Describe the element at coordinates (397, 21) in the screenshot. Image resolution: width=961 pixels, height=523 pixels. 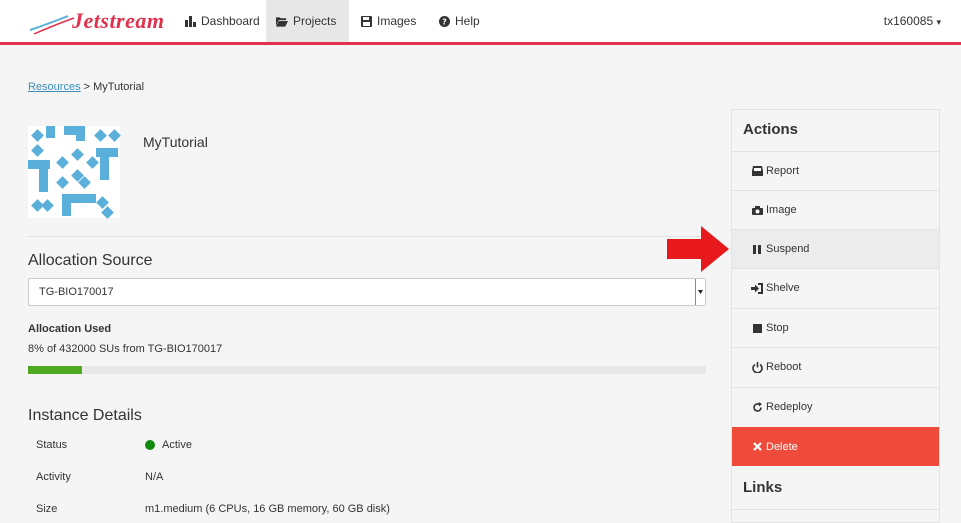
I see `nav-images-label: Images` at that location.